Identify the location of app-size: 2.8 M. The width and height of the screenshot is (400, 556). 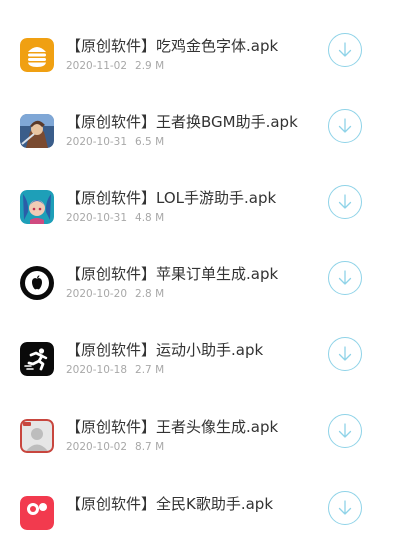
(150, 294).